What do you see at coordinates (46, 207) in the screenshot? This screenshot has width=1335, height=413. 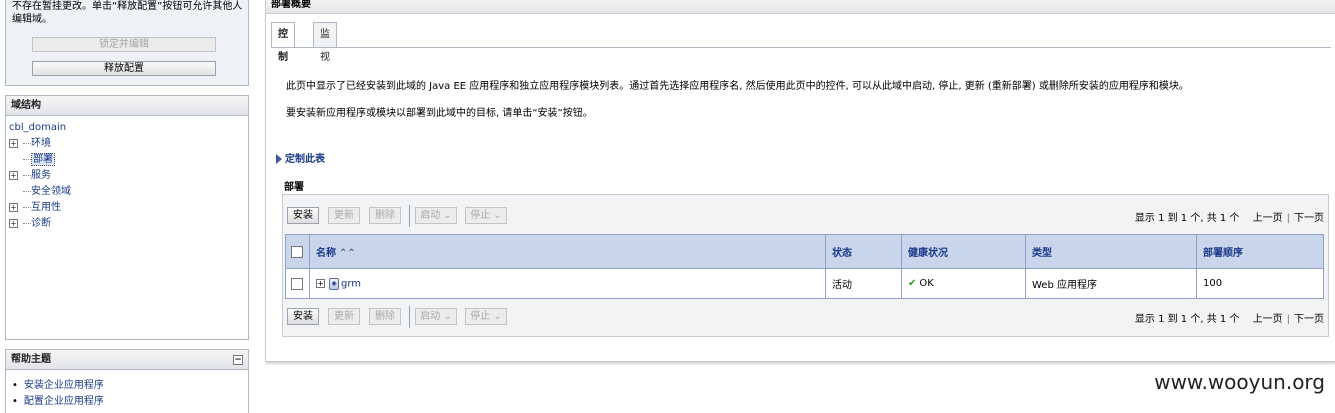 I see `tree-item-label: 互用性` at bounding box center [46, 207].